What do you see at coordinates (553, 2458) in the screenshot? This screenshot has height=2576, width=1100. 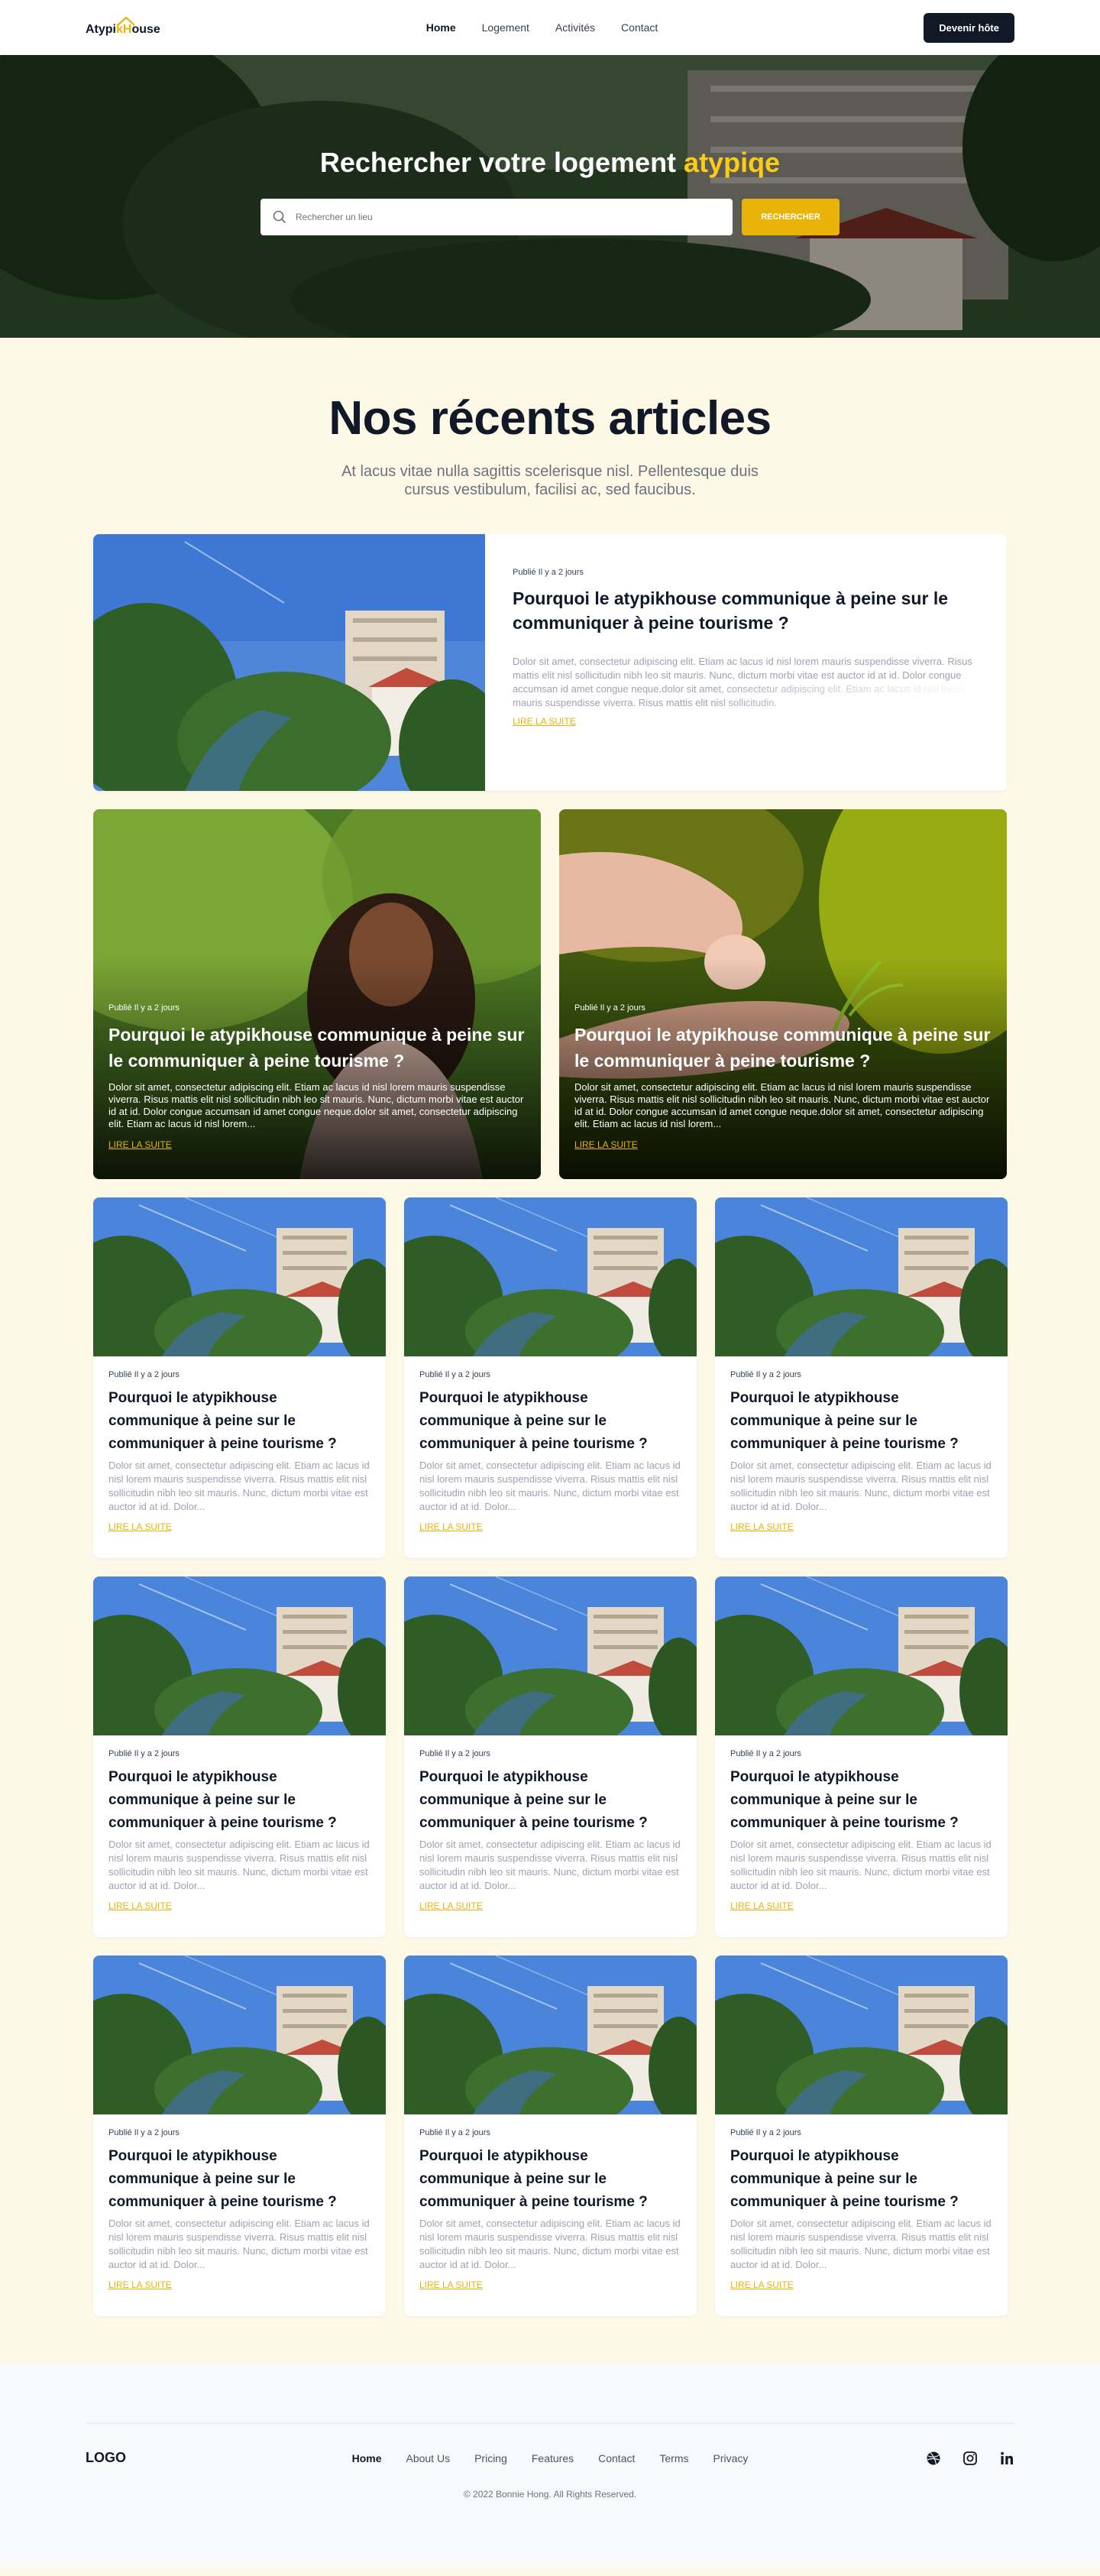 I see `footer-link-features: Features` at bounding box center [553, 2458].